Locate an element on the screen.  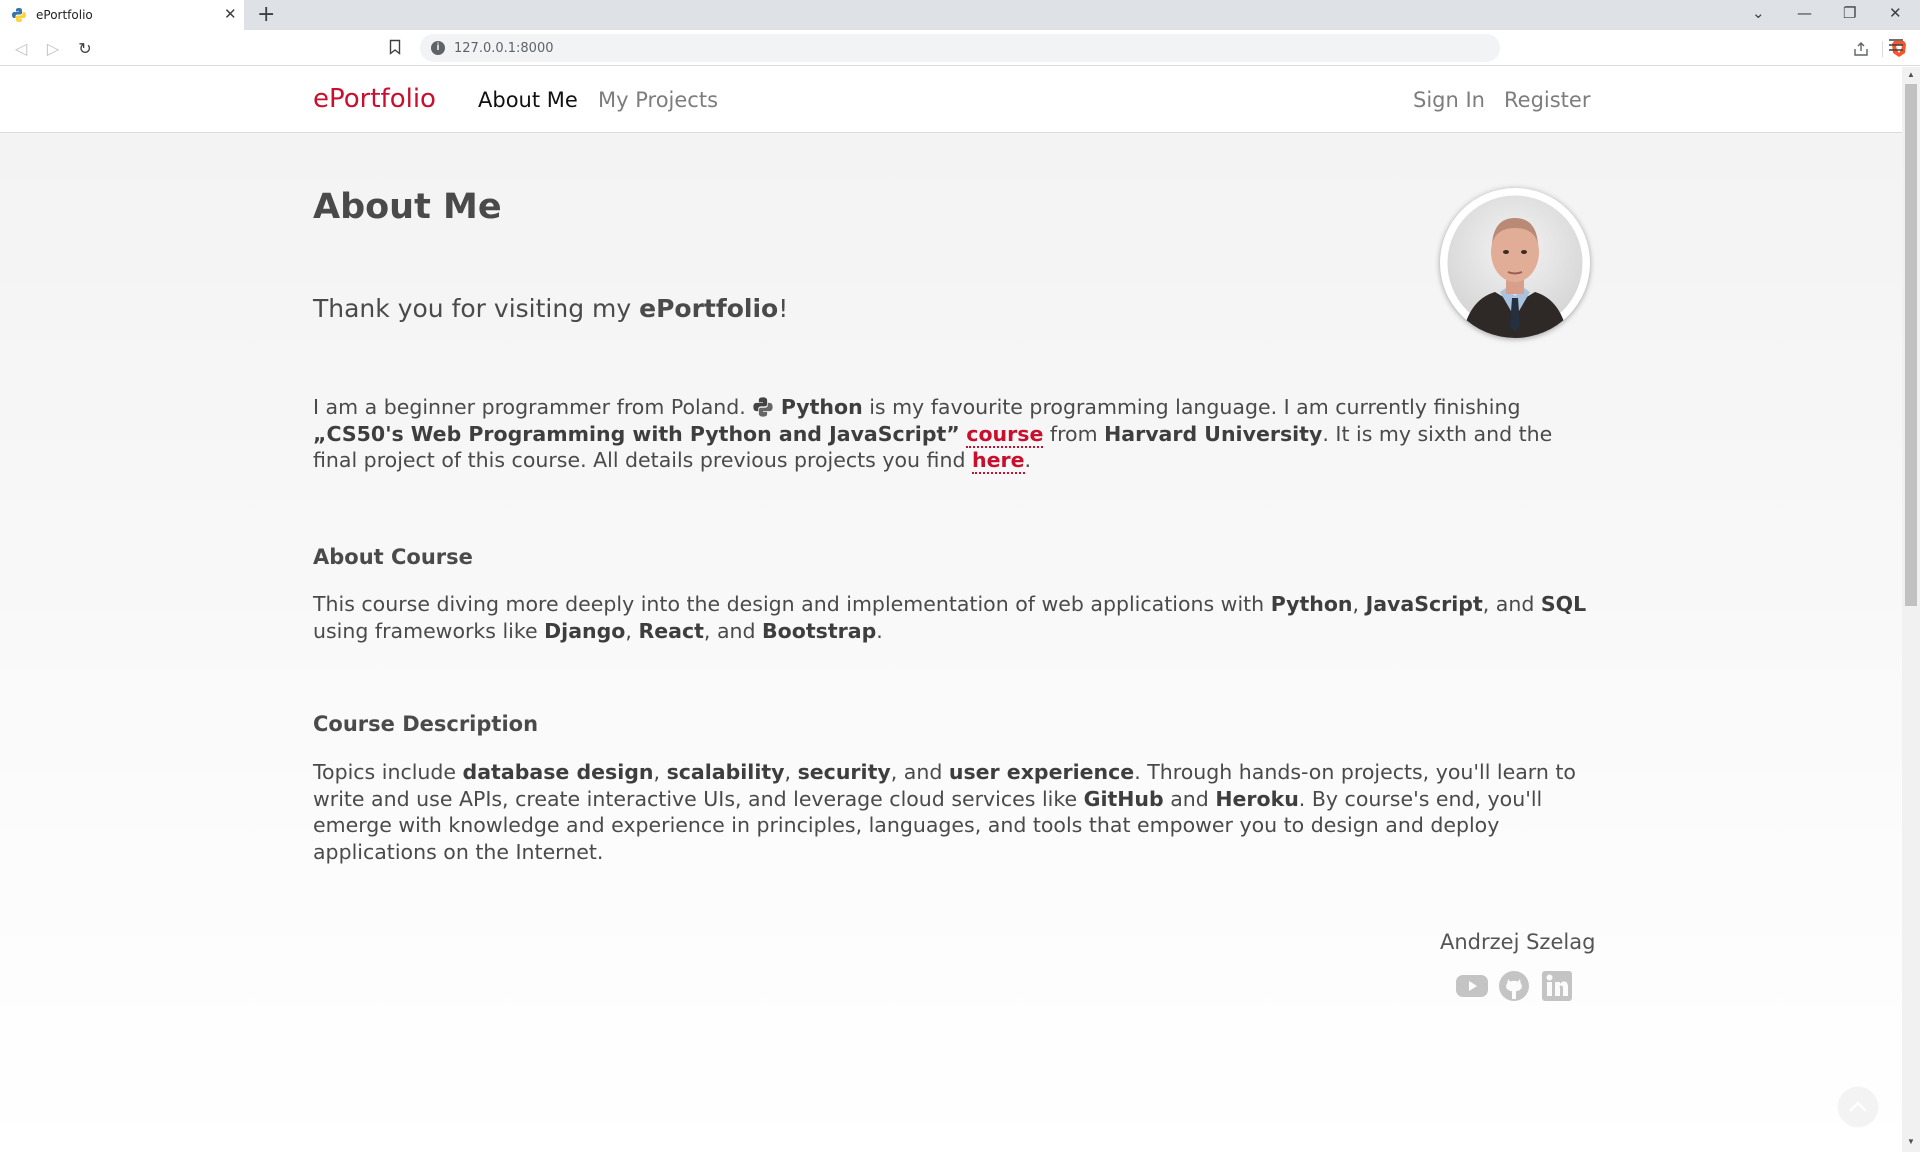
profile-avatar is located at coordinates (1515, 263).